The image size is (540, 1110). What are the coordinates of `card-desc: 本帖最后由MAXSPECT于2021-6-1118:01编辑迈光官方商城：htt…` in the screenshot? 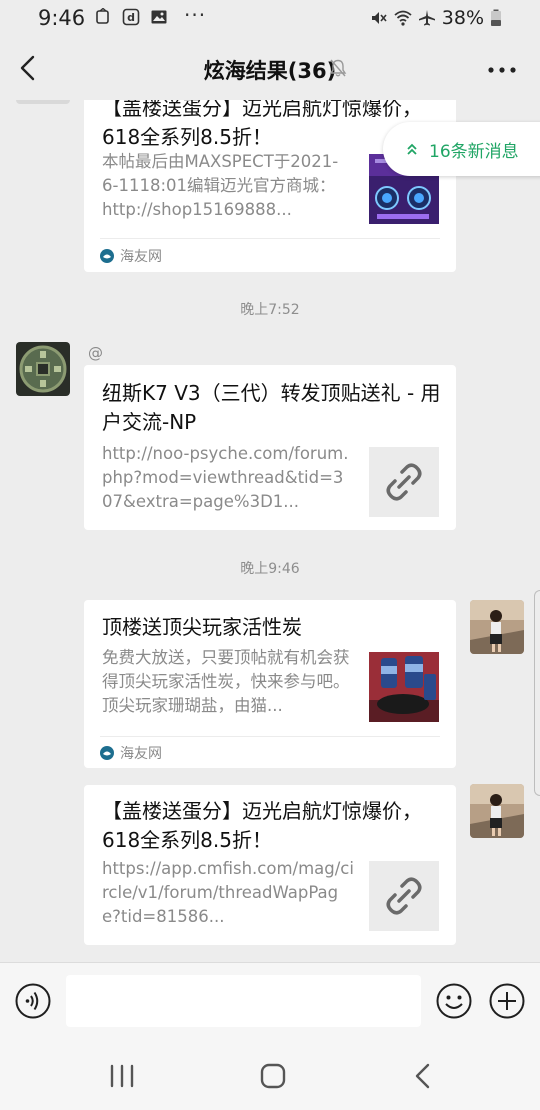 It's located at (220, 185).